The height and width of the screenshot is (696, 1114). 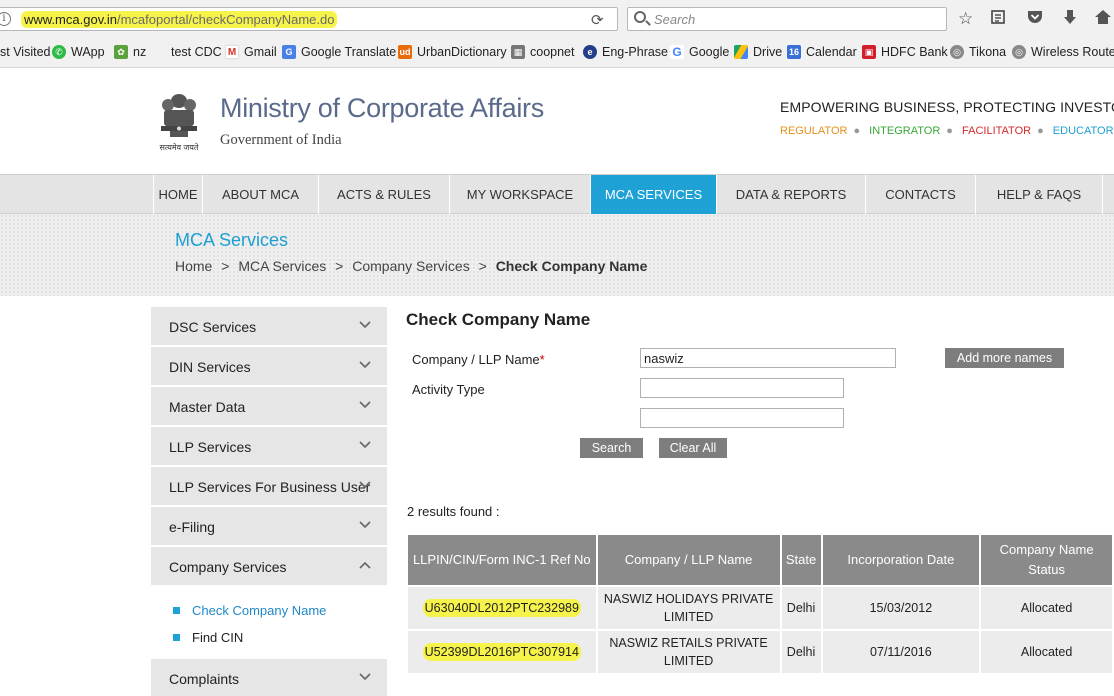 What do you see at coordinates (557, 255) in the screenshot?
I see `breadcrumb-band` at bounding box center [557, 255].